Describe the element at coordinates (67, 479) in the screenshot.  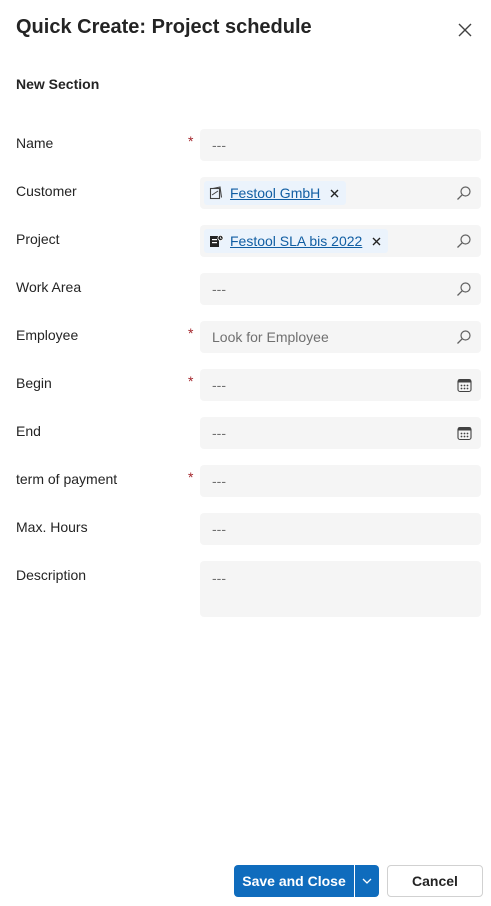
I see `field-label: term of payment` at that location.